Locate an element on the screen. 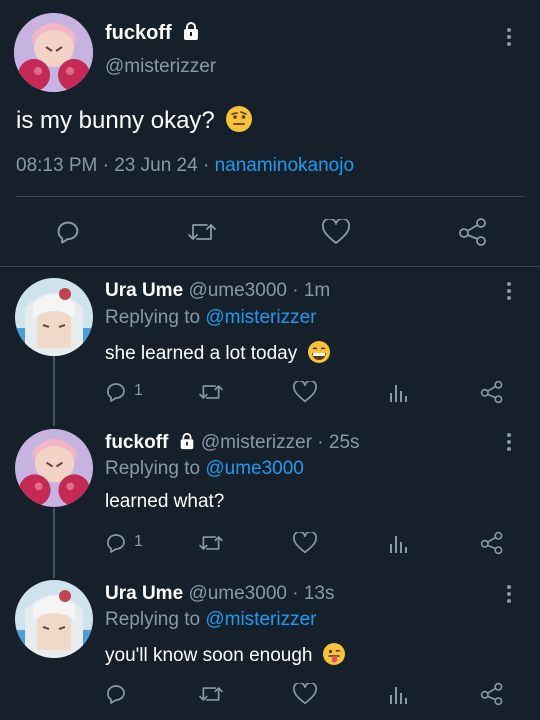 Image resolution: width=540 pixels, height=720 pixels. tweet-source-link: nanaminokanojo is located at coordinates (284, 165).